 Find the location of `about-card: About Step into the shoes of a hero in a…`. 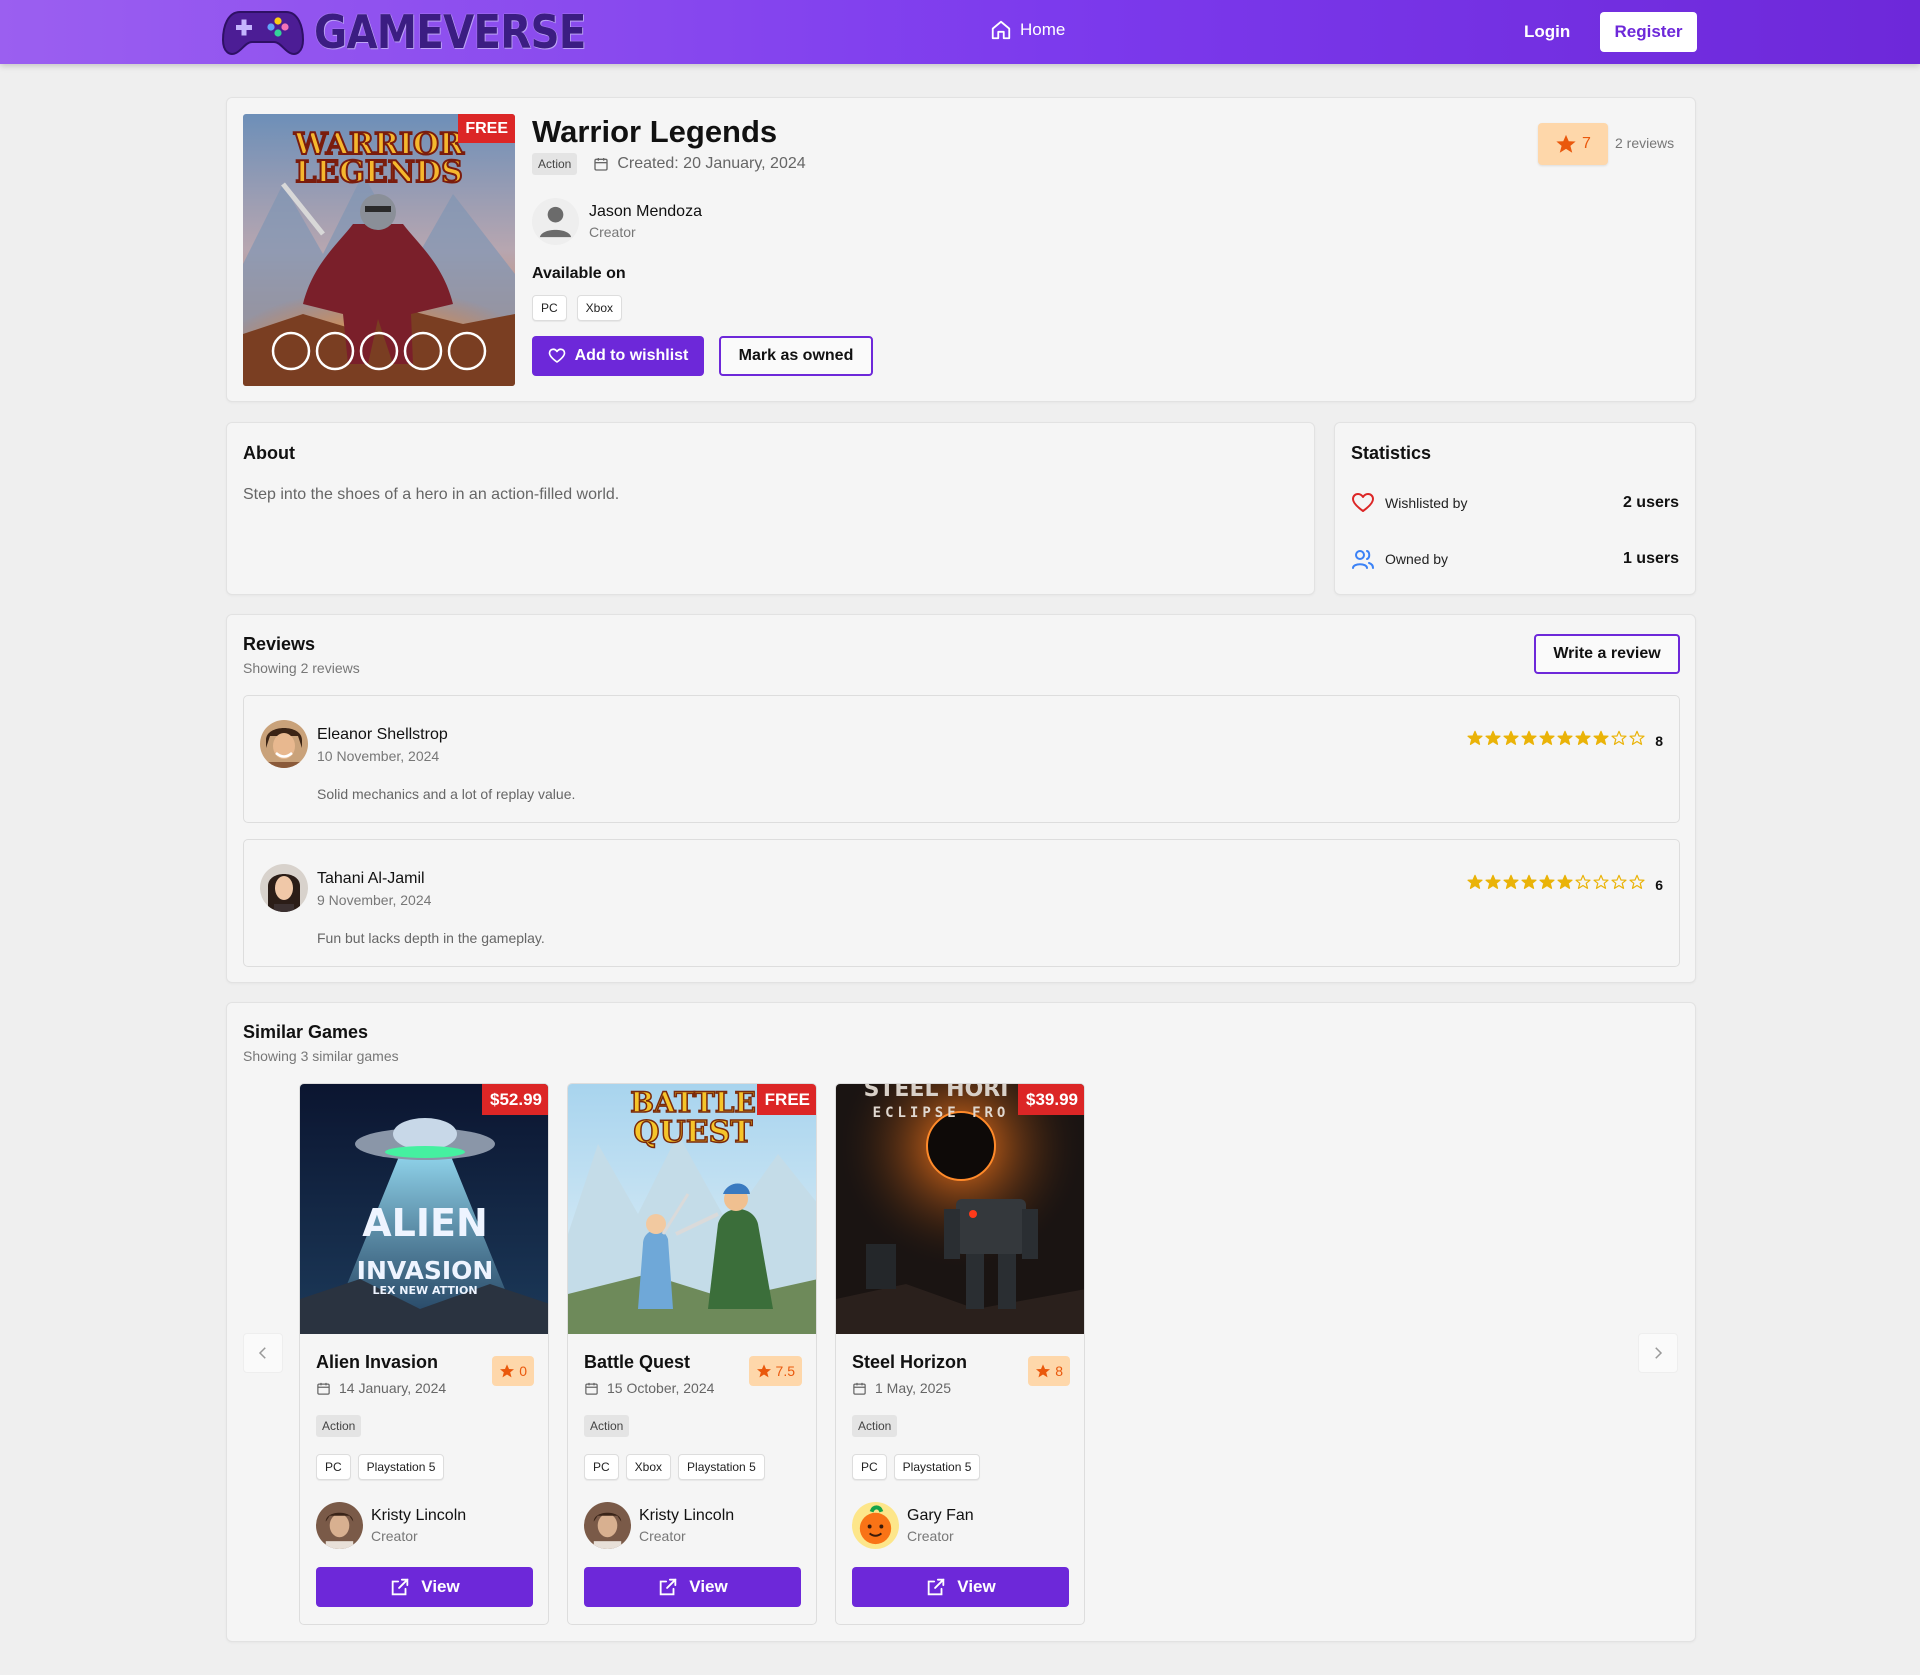

about-card: About Step into the shoes of a hero in a… is located at coordinates (770, 508).